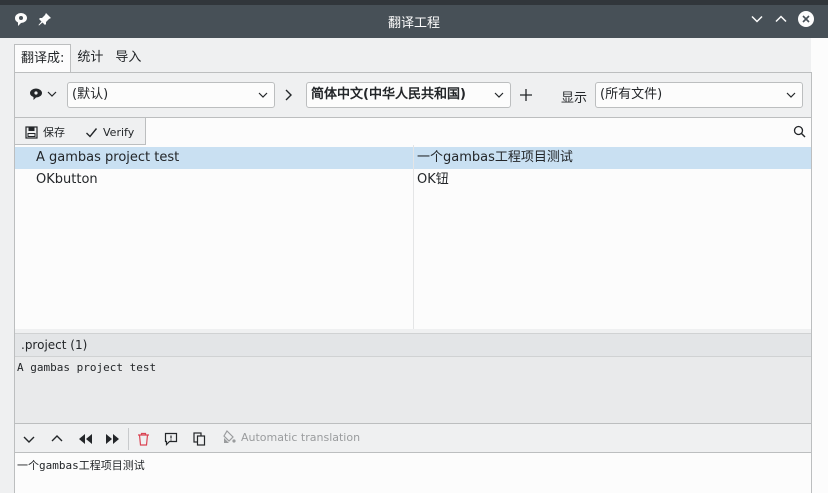 The image size is (828, 493). Describe the element at coordinates (413, 345) in the screenshot. I see `source-header: .project (1)` at that location.